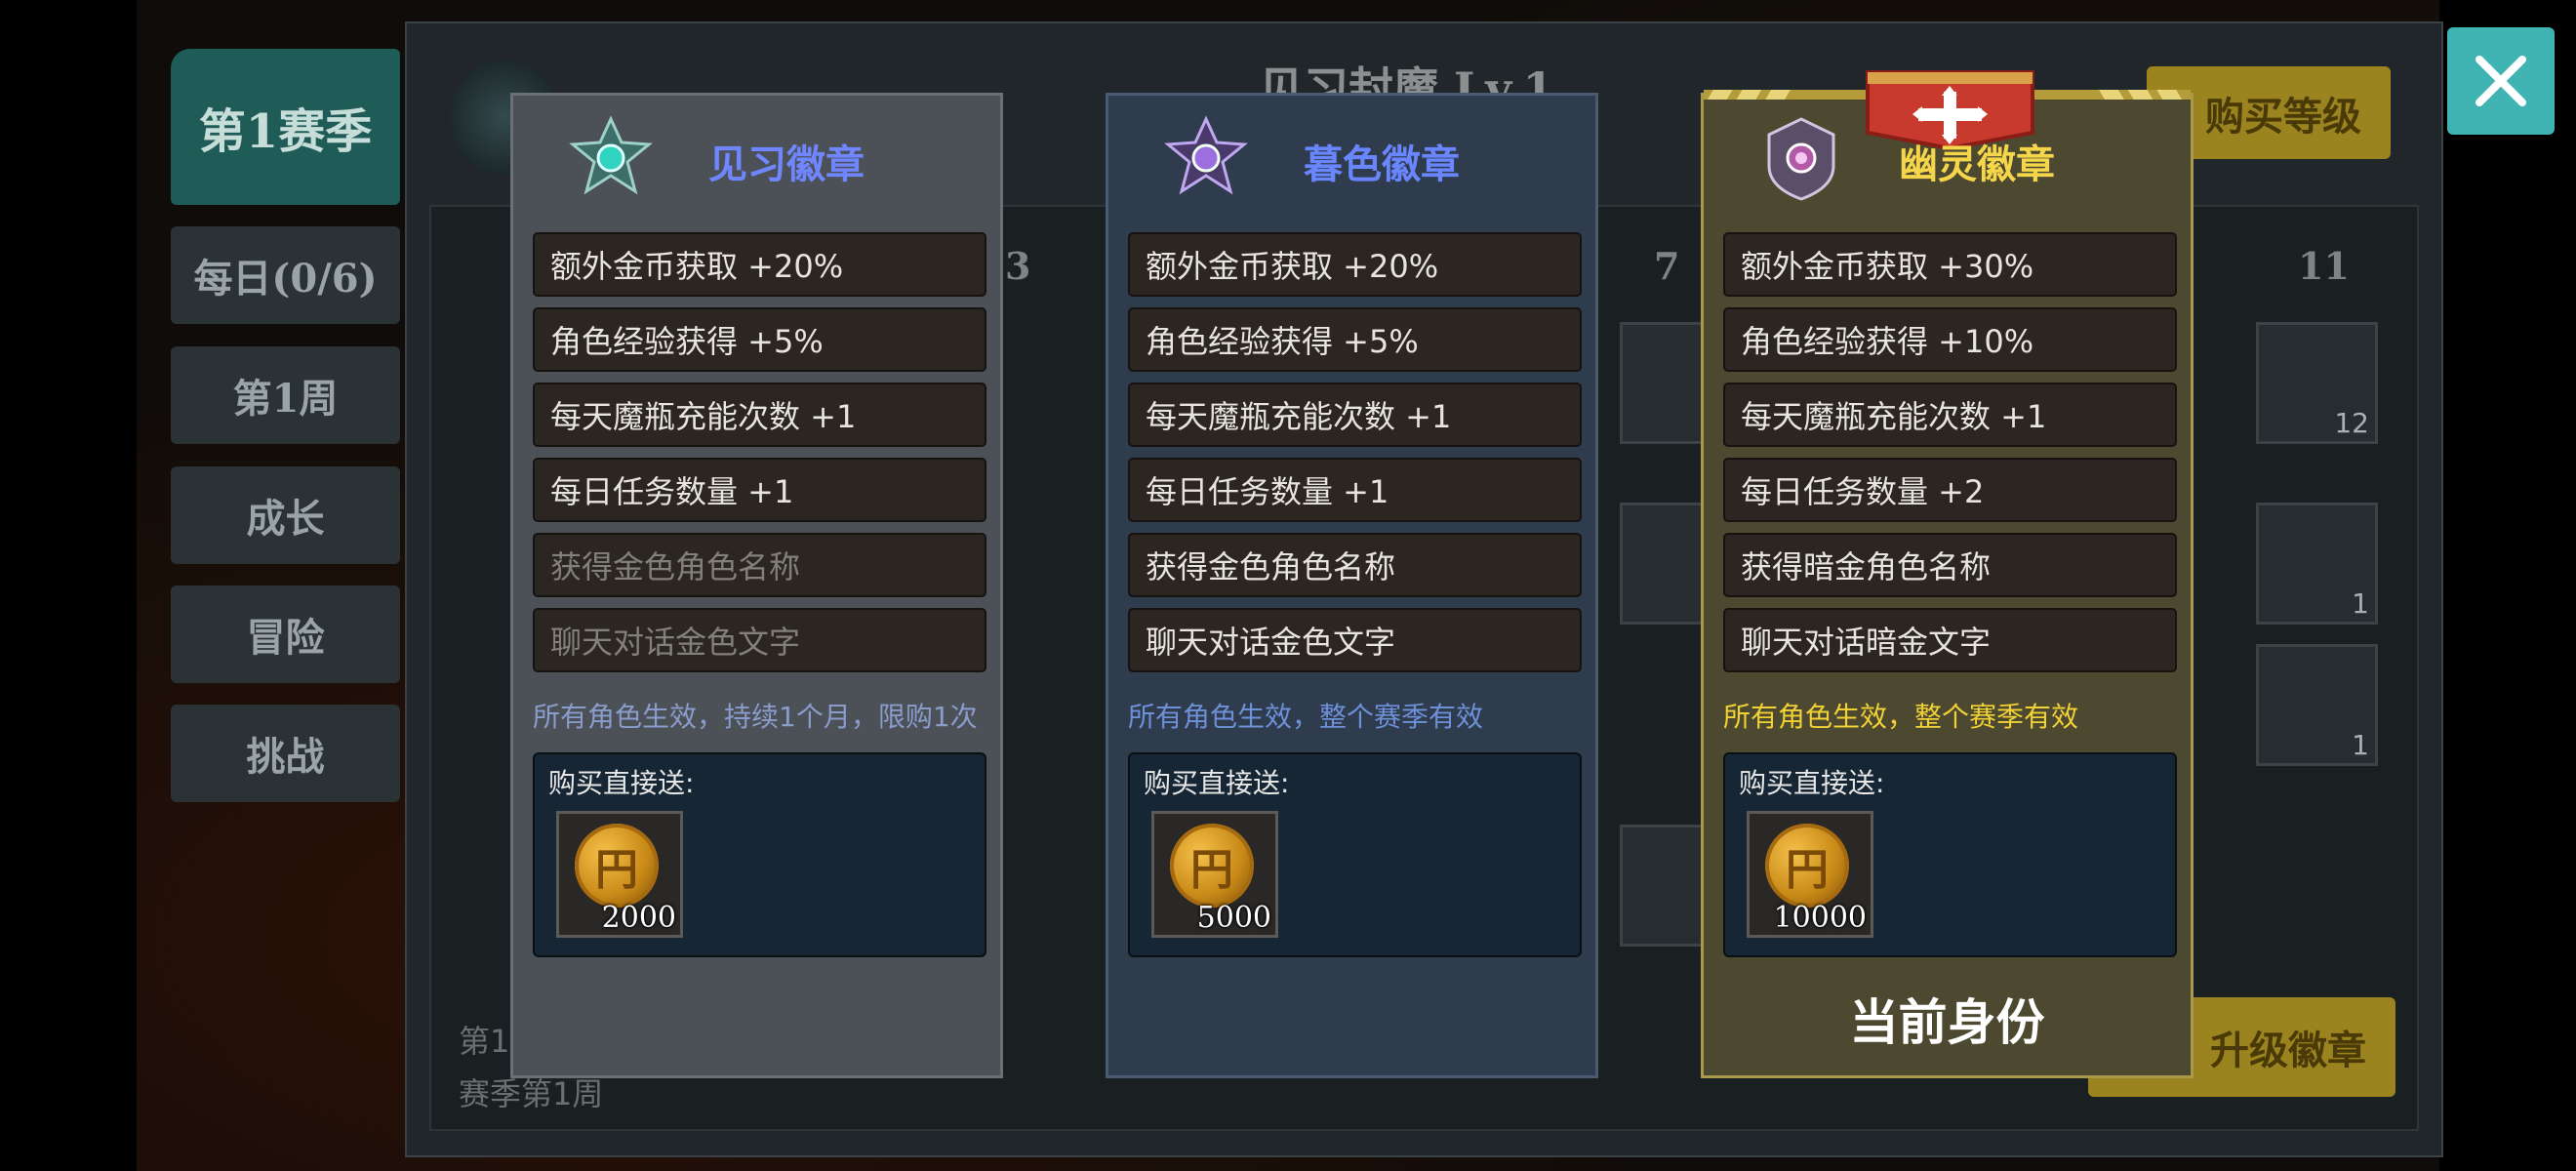 This screenshot has width=2576, height=1171. Describe the element at coordinates (786, 164) in the screenshot. I see `card-title: 见习徽章` at that location.